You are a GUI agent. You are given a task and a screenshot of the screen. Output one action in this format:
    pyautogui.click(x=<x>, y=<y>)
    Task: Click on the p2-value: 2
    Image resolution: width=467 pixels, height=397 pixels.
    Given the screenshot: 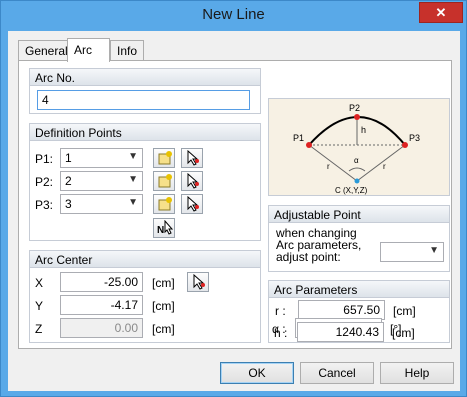 What is the action you would take?
    pyautogui.click(x=68, y=181)
    